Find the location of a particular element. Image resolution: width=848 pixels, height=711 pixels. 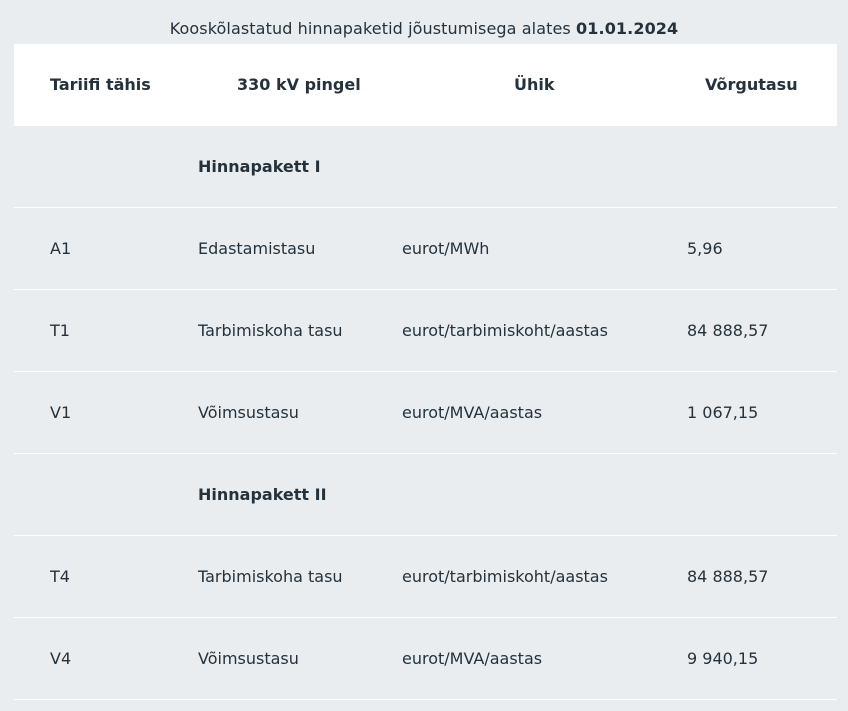

cell-code: V4 is located at coordinates (61, 658).